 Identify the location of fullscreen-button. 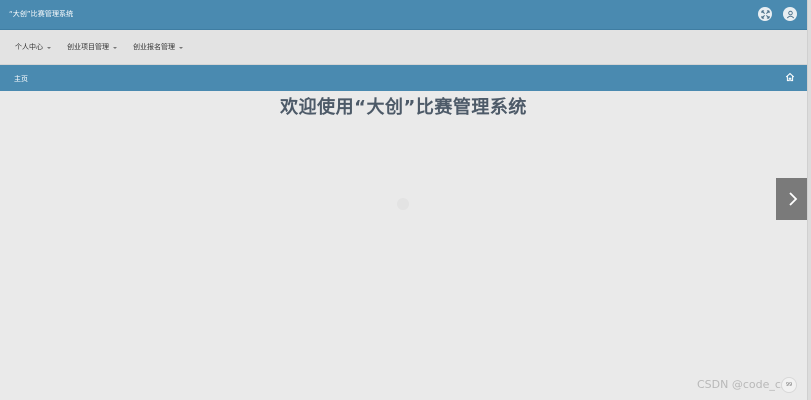
(765, 14).